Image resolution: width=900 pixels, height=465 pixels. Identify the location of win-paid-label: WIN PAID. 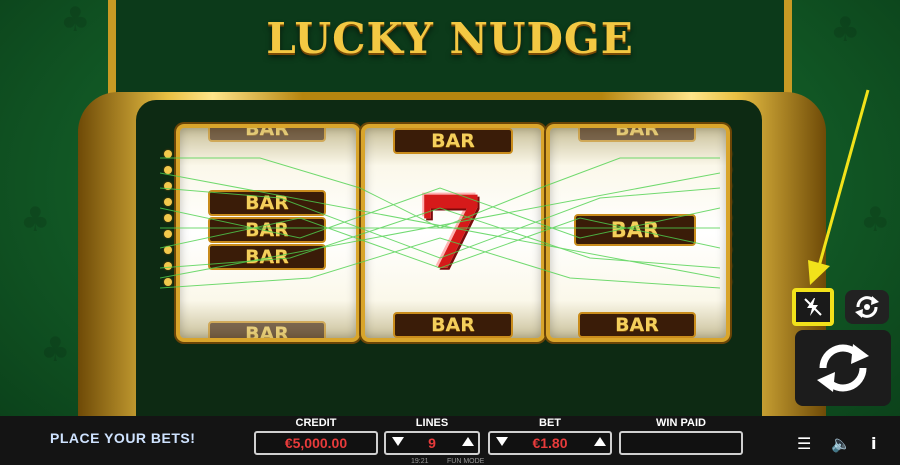
(681, 423).